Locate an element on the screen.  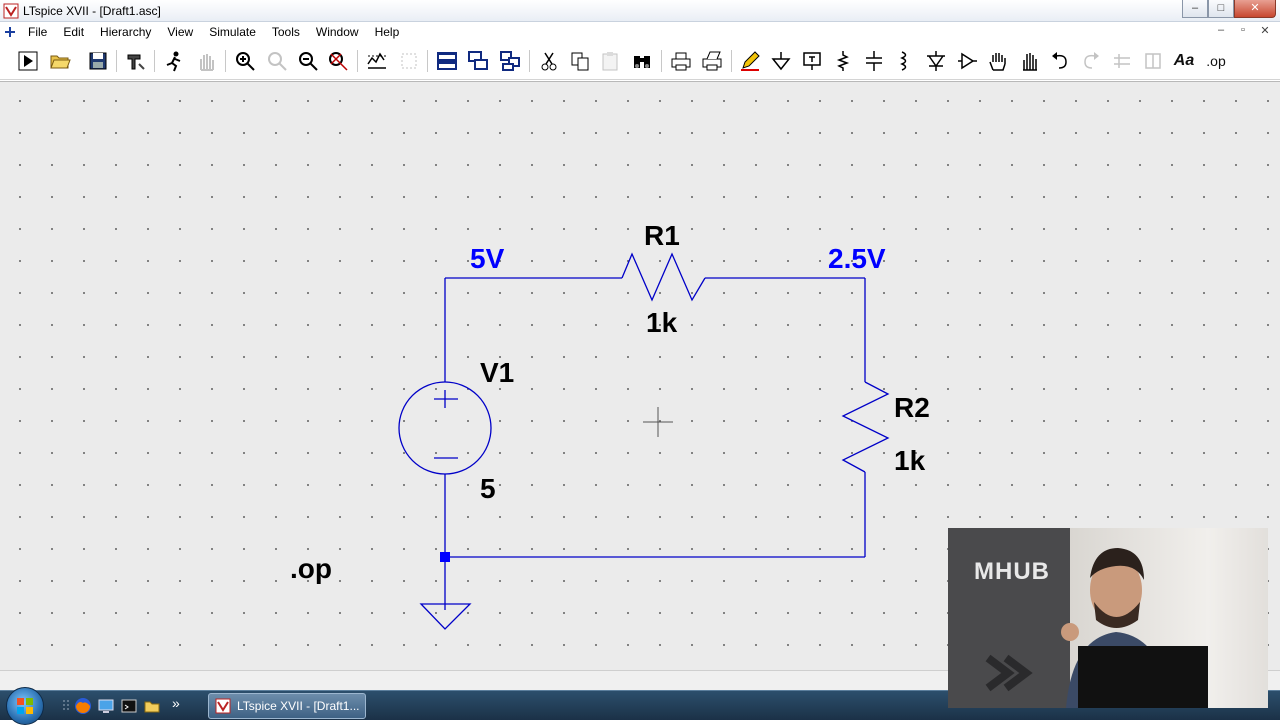
resistor-r2-icon is located at coordinates (865, 427).